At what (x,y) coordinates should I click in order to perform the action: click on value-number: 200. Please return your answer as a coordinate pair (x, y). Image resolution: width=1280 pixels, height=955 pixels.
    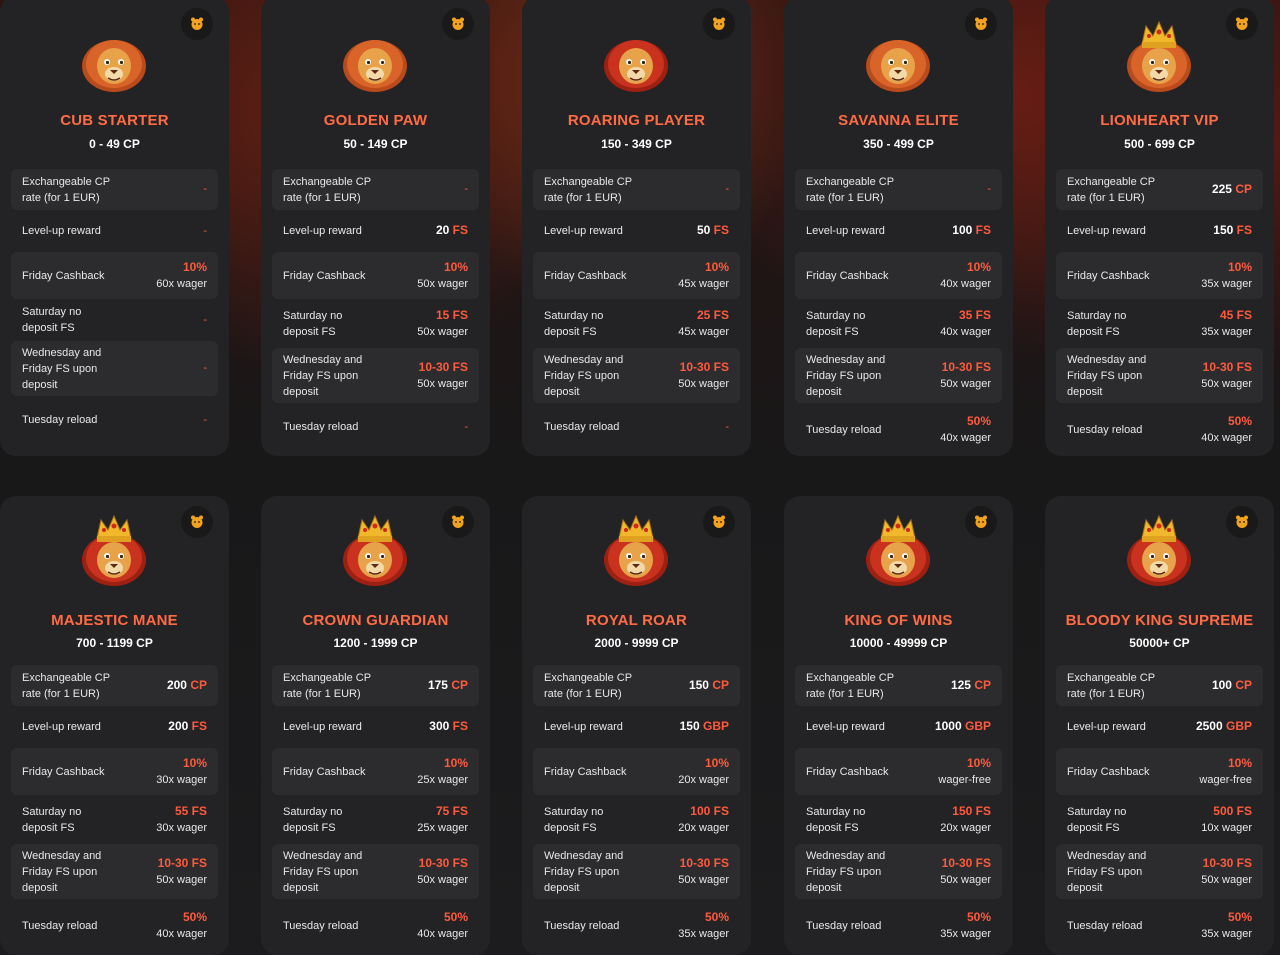
    Looking at the image, I should click on (176, 684).